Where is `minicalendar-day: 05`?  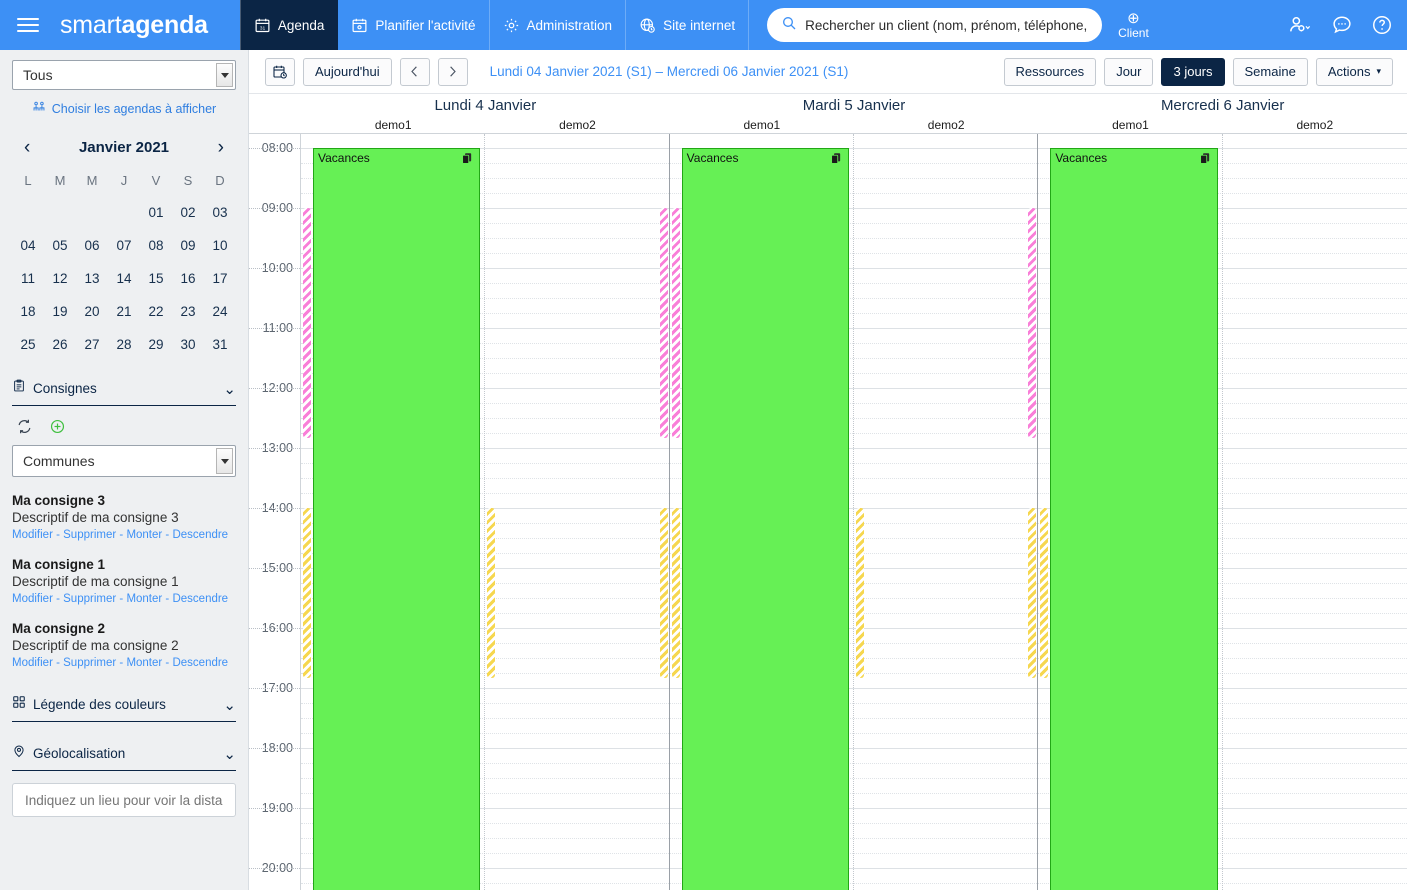
minicalendar-day: 05 is located at coordinates (60, 245).